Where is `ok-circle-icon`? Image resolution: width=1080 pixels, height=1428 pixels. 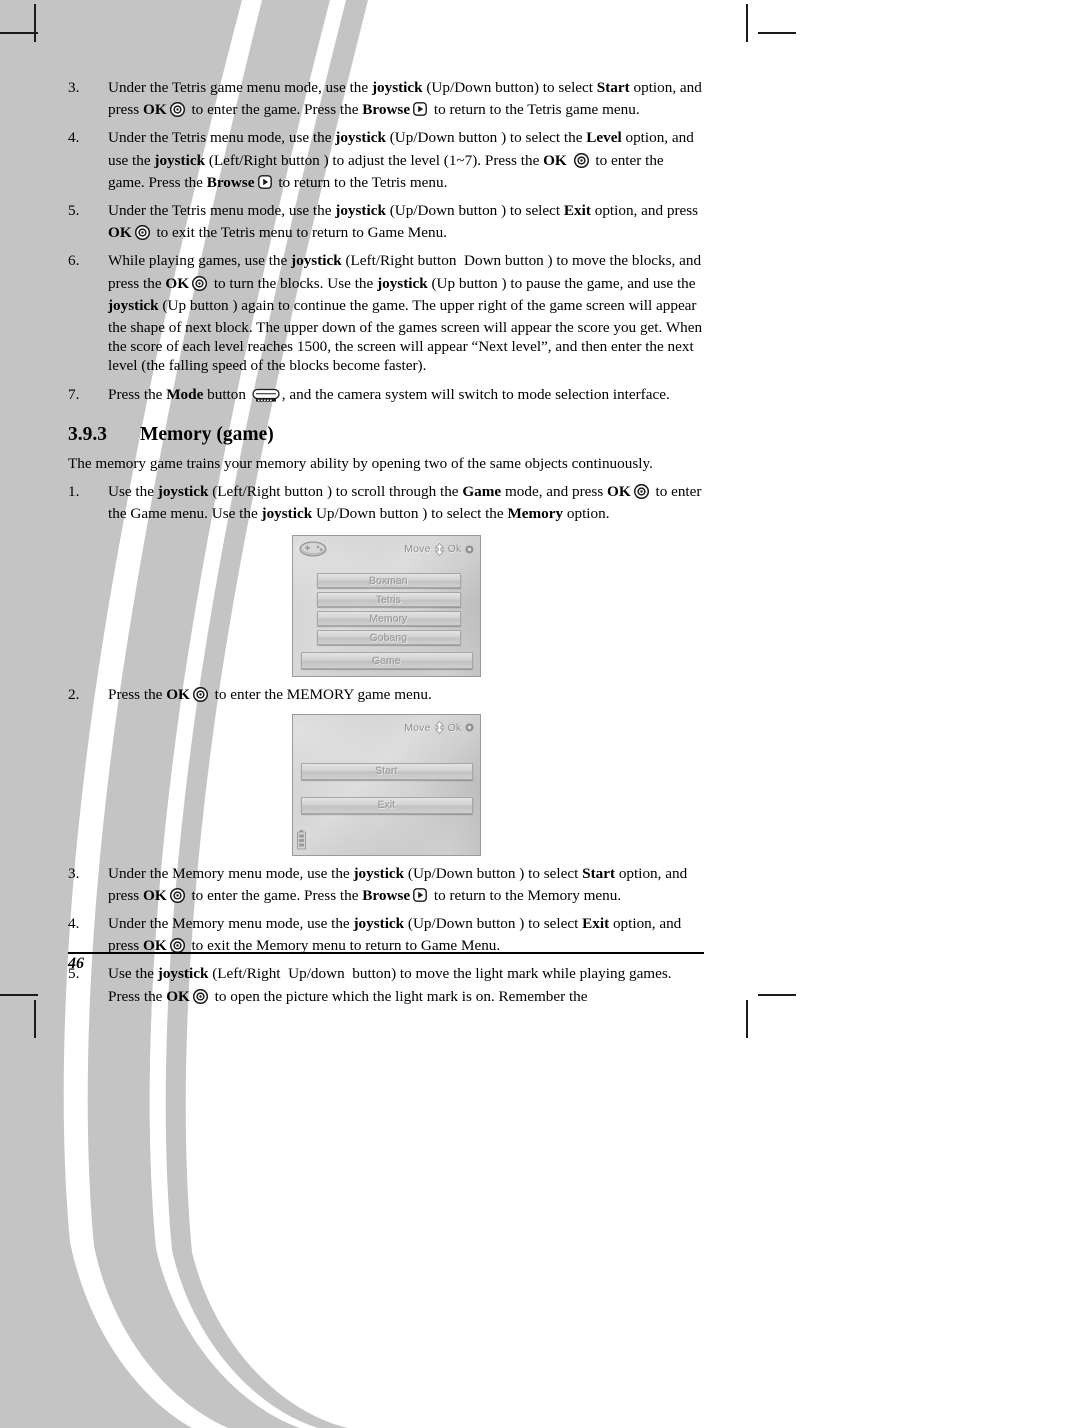
ok-circle-icon is located at coordinates (469, 727).